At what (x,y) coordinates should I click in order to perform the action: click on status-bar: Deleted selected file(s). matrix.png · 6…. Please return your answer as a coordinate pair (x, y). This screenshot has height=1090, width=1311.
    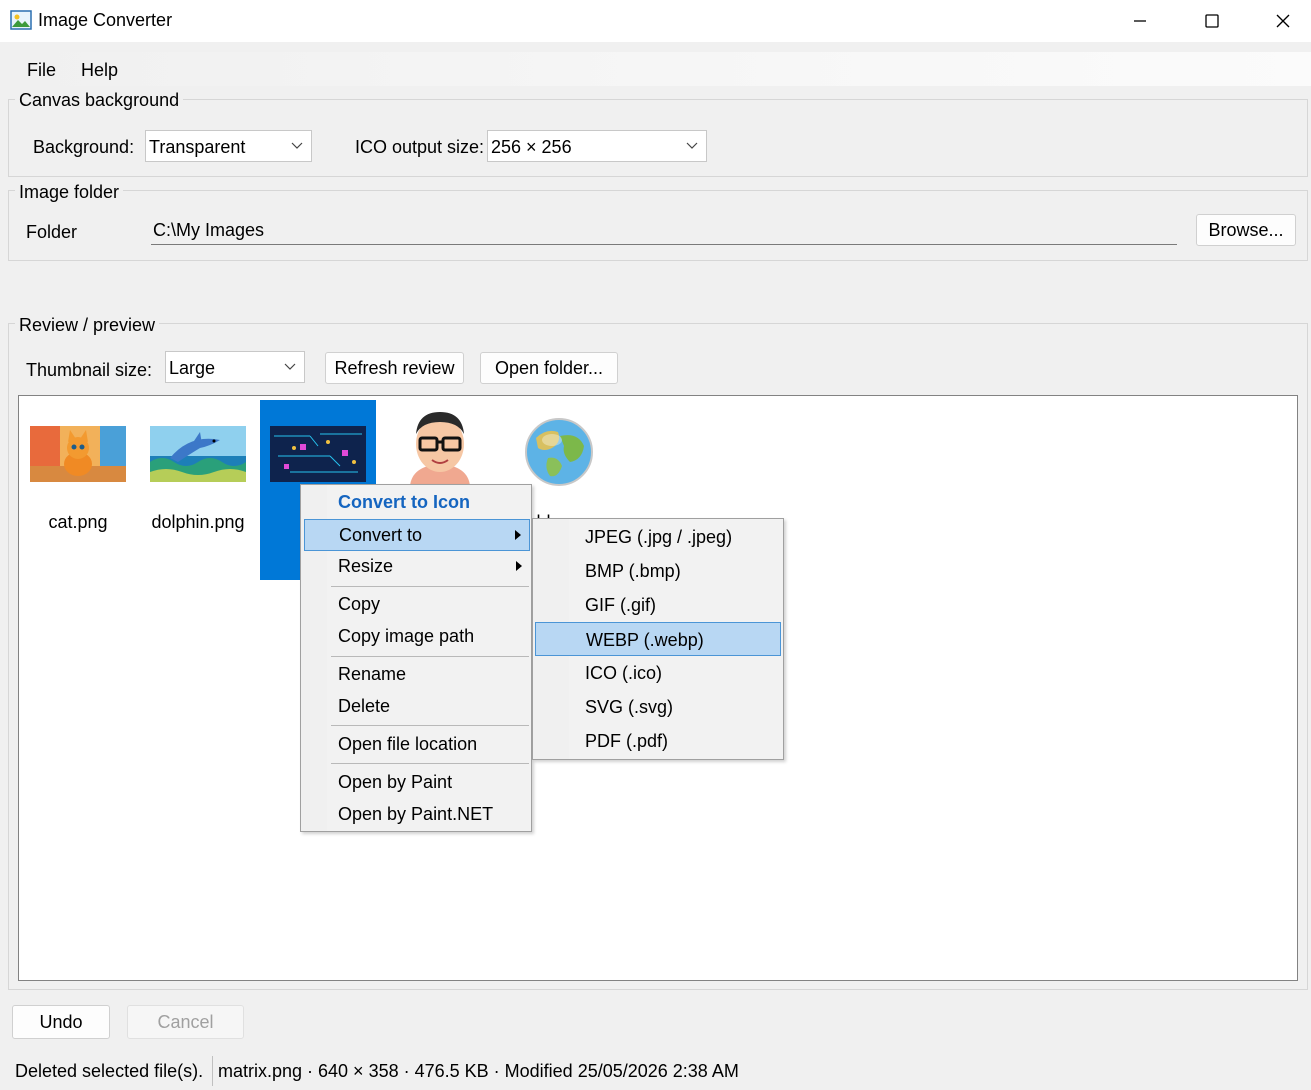
    Looking at the image, I should click on (655, 1071).